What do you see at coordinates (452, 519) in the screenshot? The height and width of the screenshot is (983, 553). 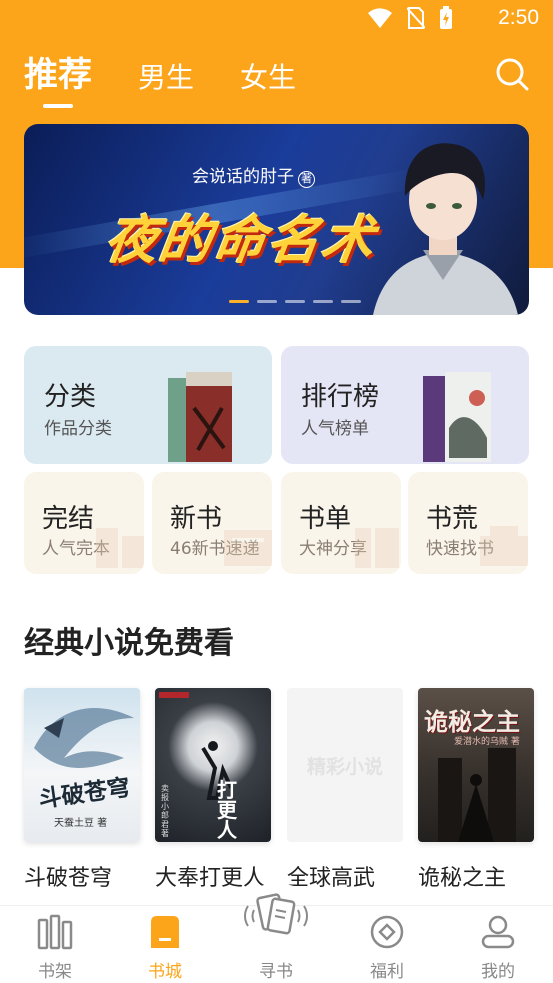 I see `book-drought-card-title: 书荒` at bounding box center [452, 519].